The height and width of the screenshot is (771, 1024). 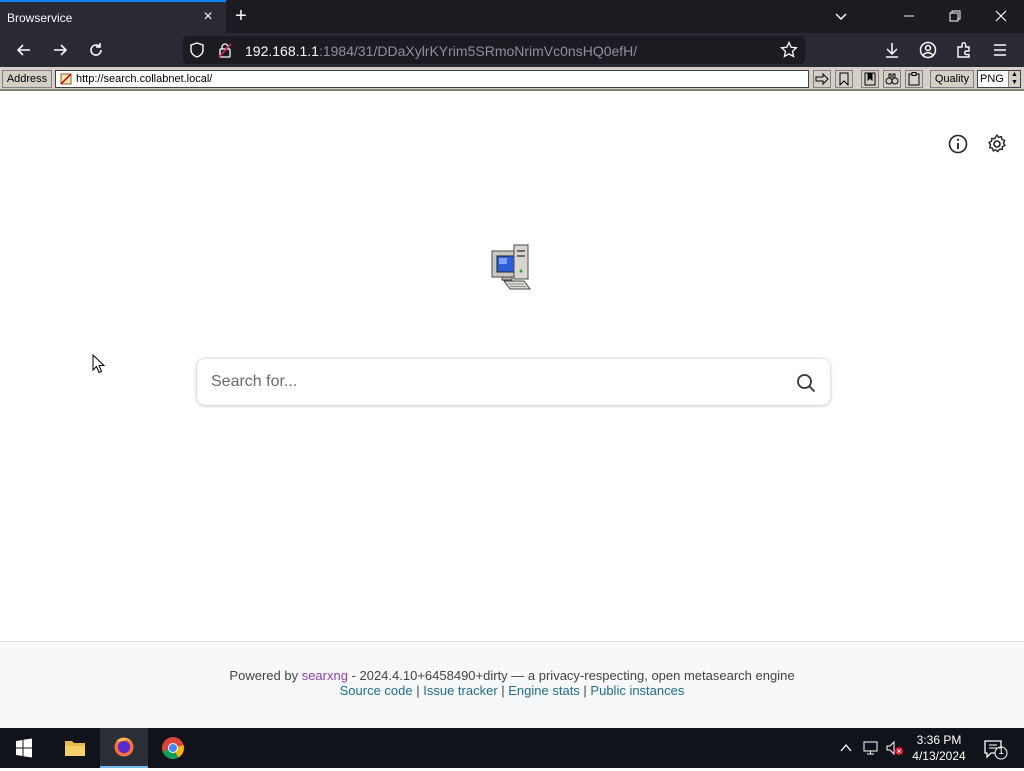 What do you see at coordinates (955, 16) in the screenshot?
I see `restore-icon` at bounding box center [955, 16].